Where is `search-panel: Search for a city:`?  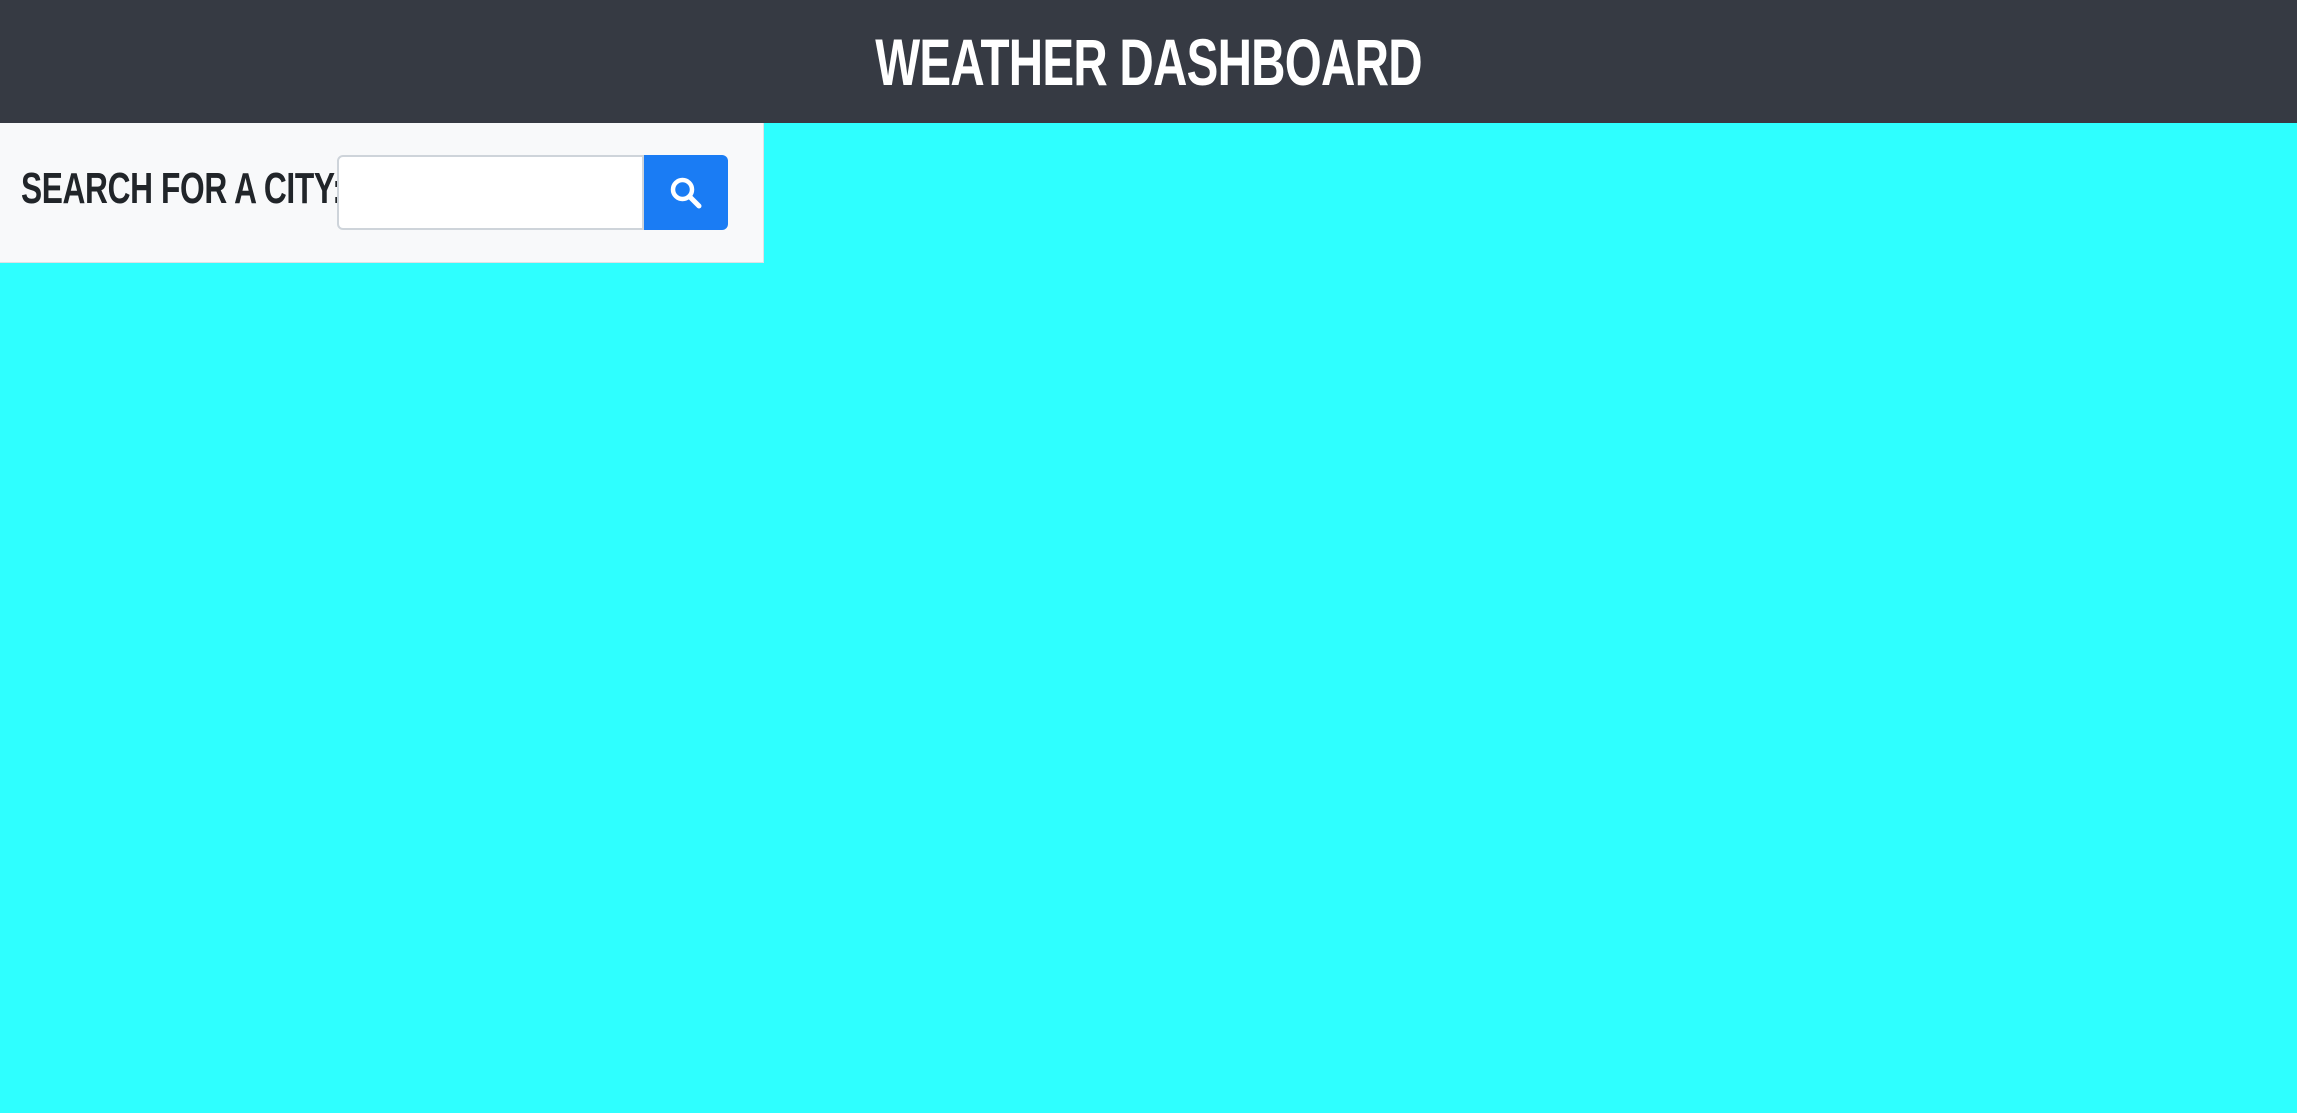 search-panel: Search for a city: is located at coordinates (382, 193).